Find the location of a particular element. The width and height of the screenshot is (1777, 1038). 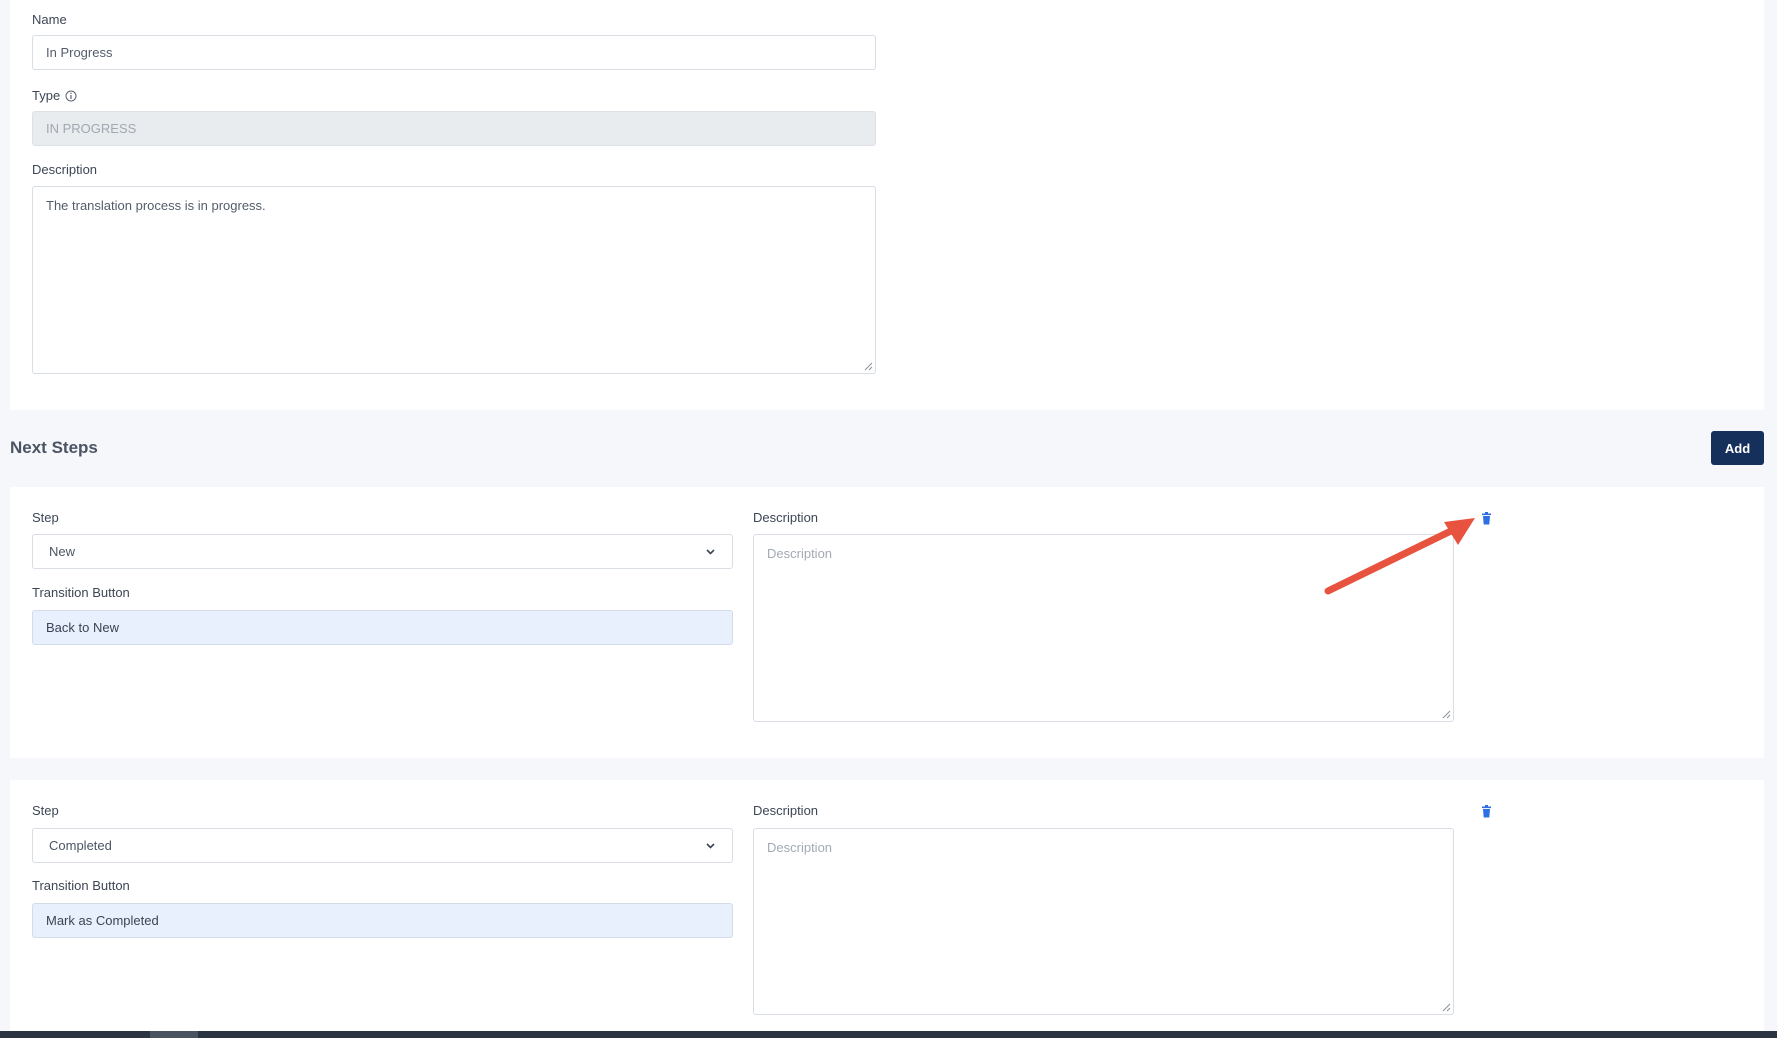

type-input: IN PROGRESS is located at coordinates (454, 128).